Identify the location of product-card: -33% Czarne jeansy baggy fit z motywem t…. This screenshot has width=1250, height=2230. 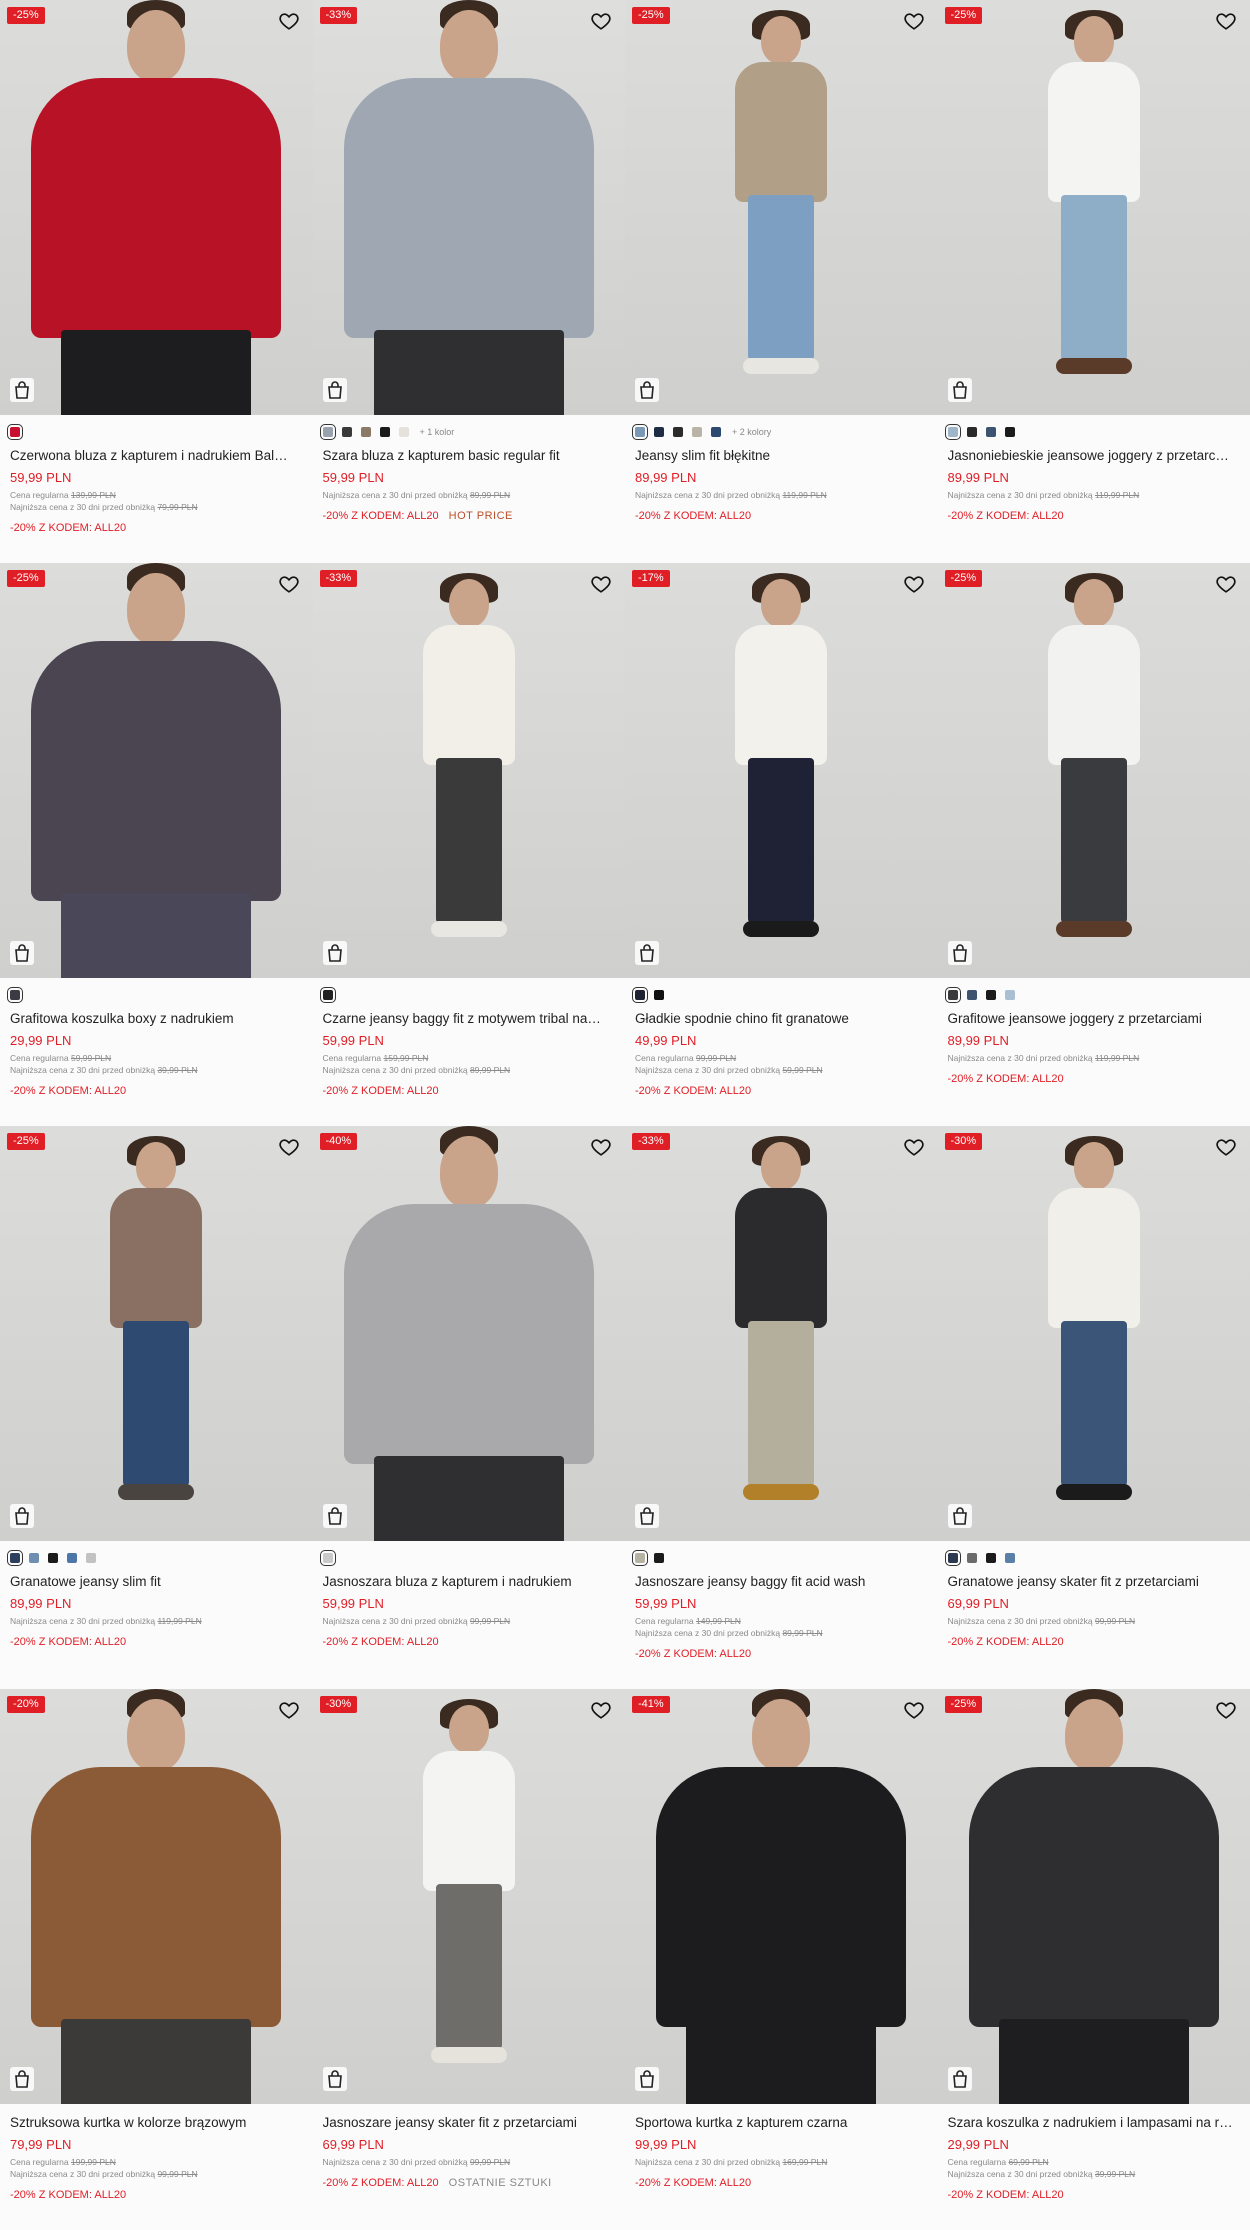
(468, 844).